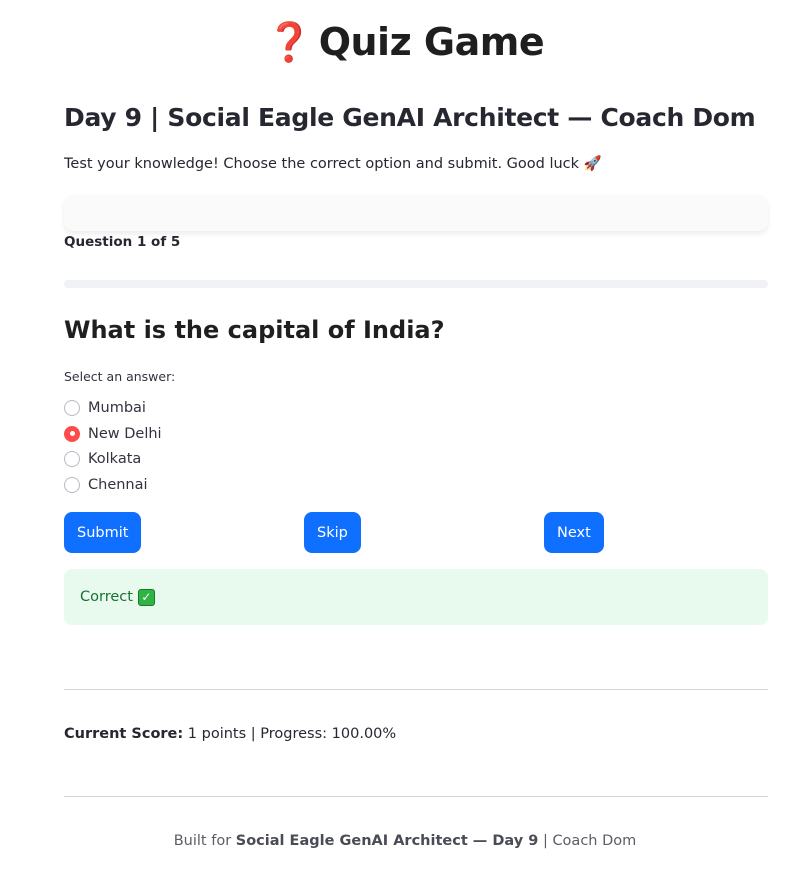  Describe the element at coordinates (118, 484) in the screenshot. I see `answer-option-label: Chennai` at that location.